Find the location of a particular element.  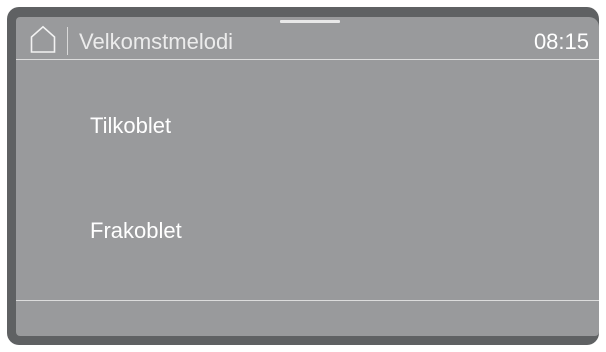

footer-divider is located at coordinates (307, 300).